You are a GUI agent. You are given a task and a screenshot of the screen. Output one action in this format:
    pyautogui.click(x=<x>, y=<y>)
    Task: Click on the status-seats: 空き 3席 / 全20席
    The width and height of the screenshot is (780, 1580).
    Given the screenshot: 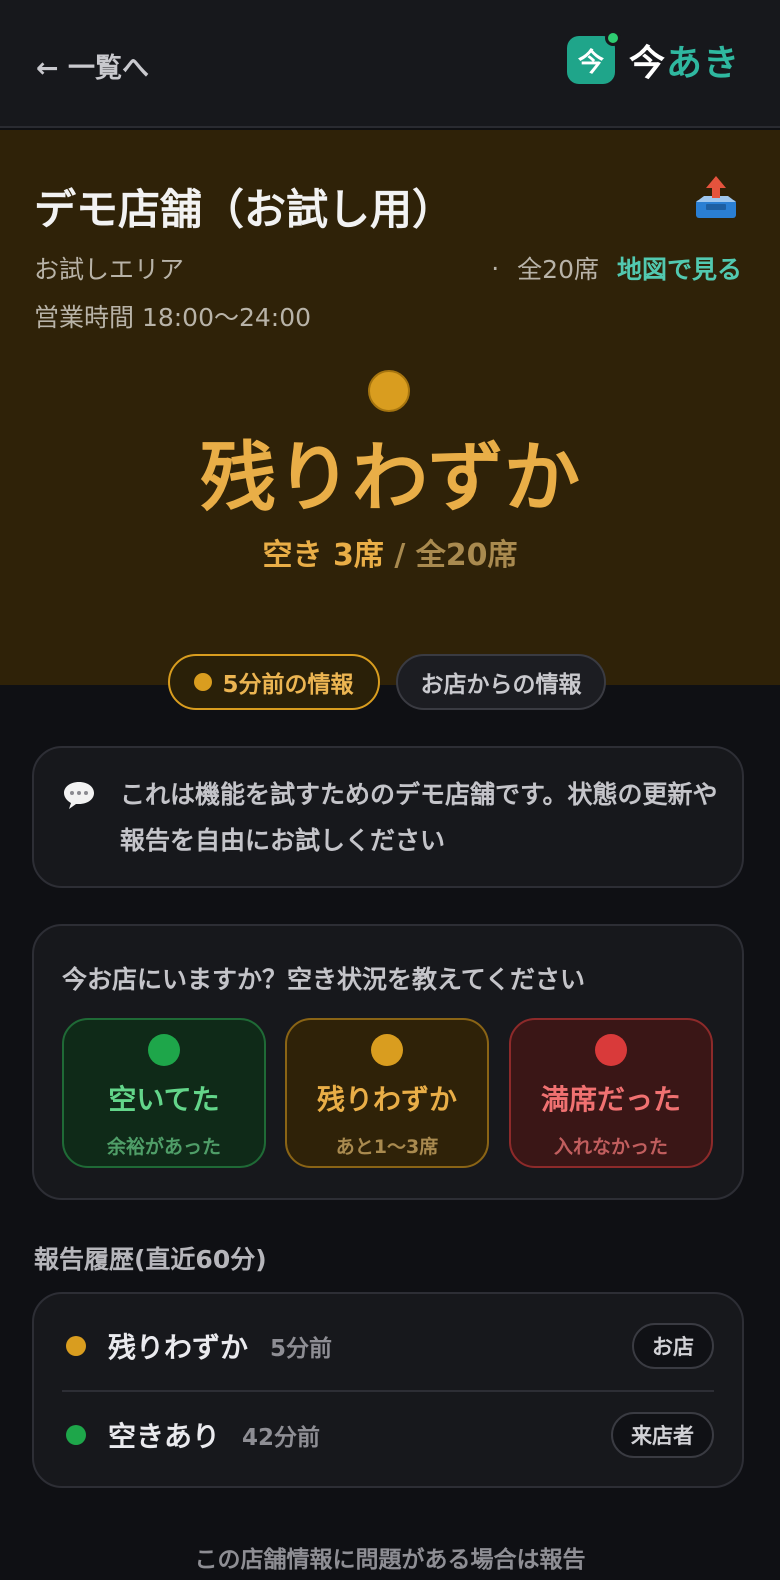 What is the action you would take?
    pyautogui.click(x=390, y=552)
    